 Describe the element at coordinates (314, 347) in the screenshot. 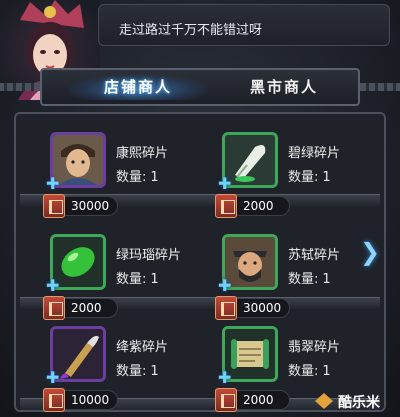

I see `item-name: 翡翠碎片` at that location.